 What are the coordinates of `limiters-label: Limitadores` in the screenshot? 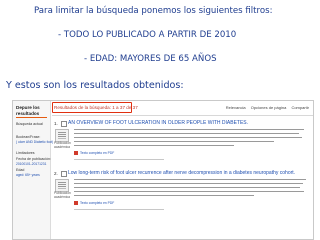 It's located at (25, 153).